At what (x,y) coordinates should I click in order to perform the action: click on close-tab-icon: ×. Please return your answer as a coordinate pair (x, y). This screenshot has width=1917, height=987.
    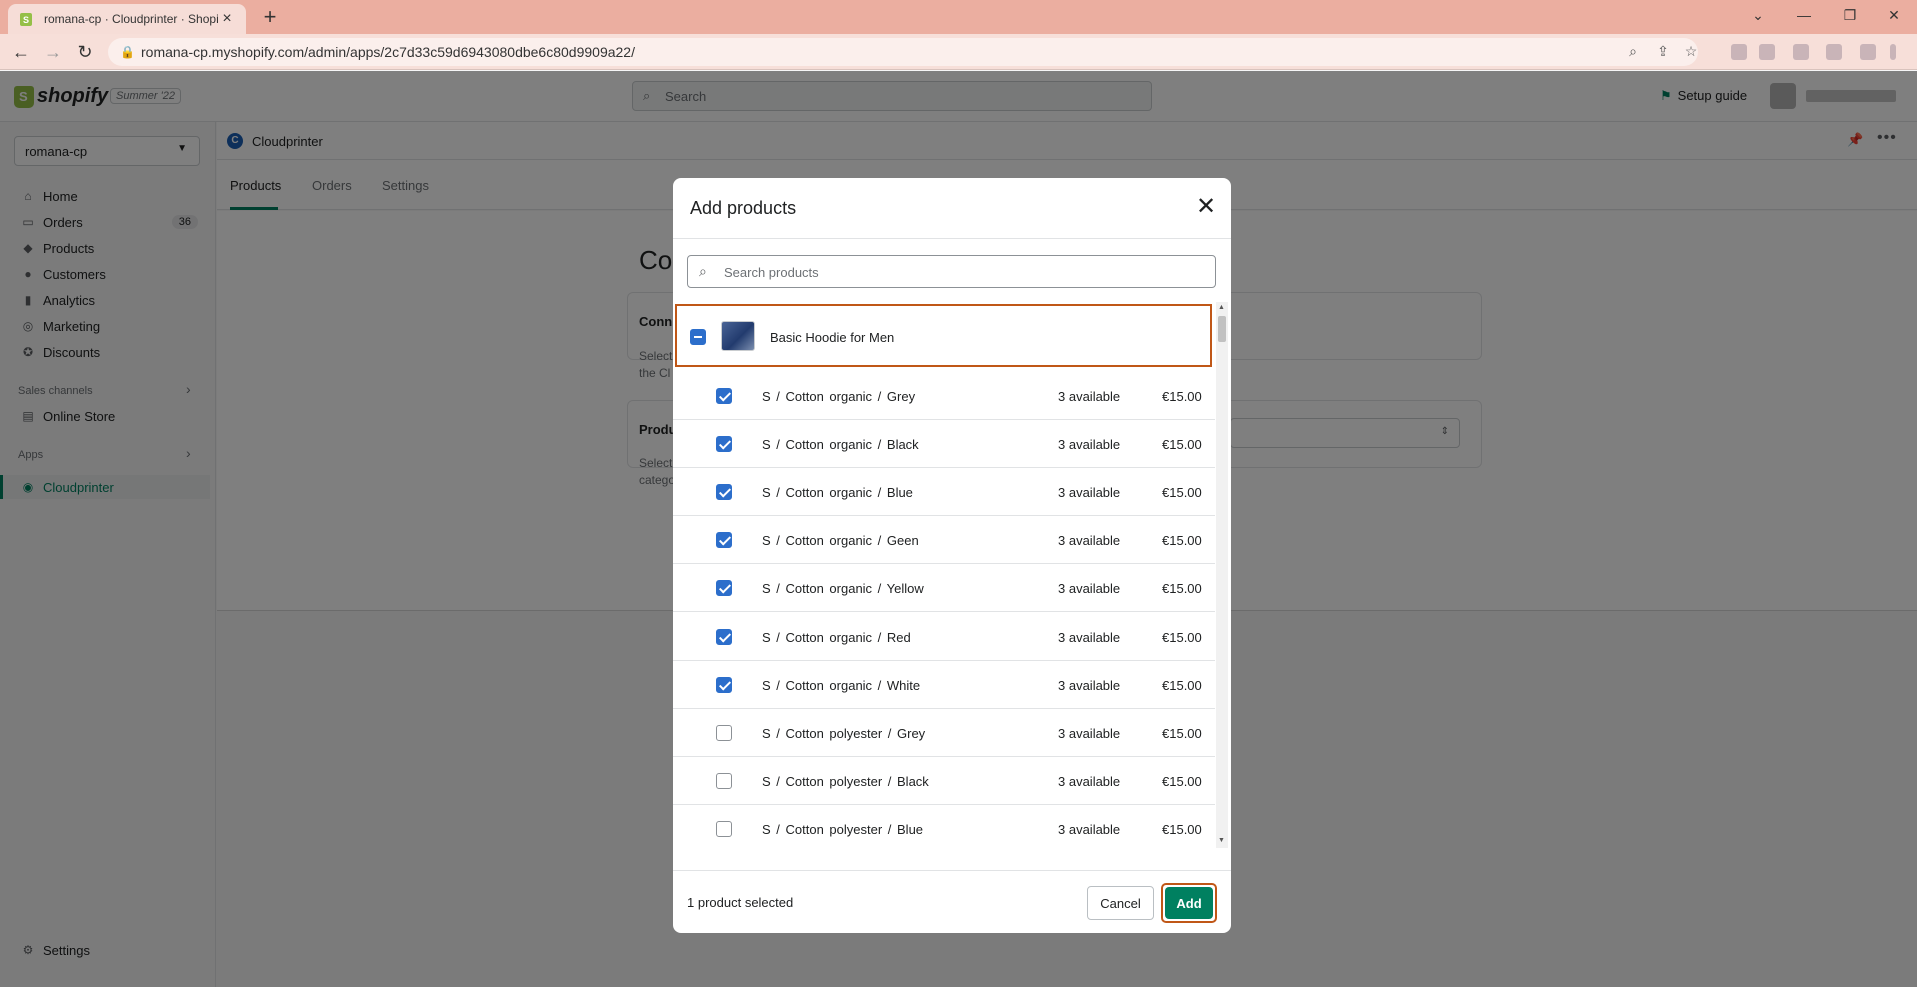
    Looking at the image, I should click on (227, 19).